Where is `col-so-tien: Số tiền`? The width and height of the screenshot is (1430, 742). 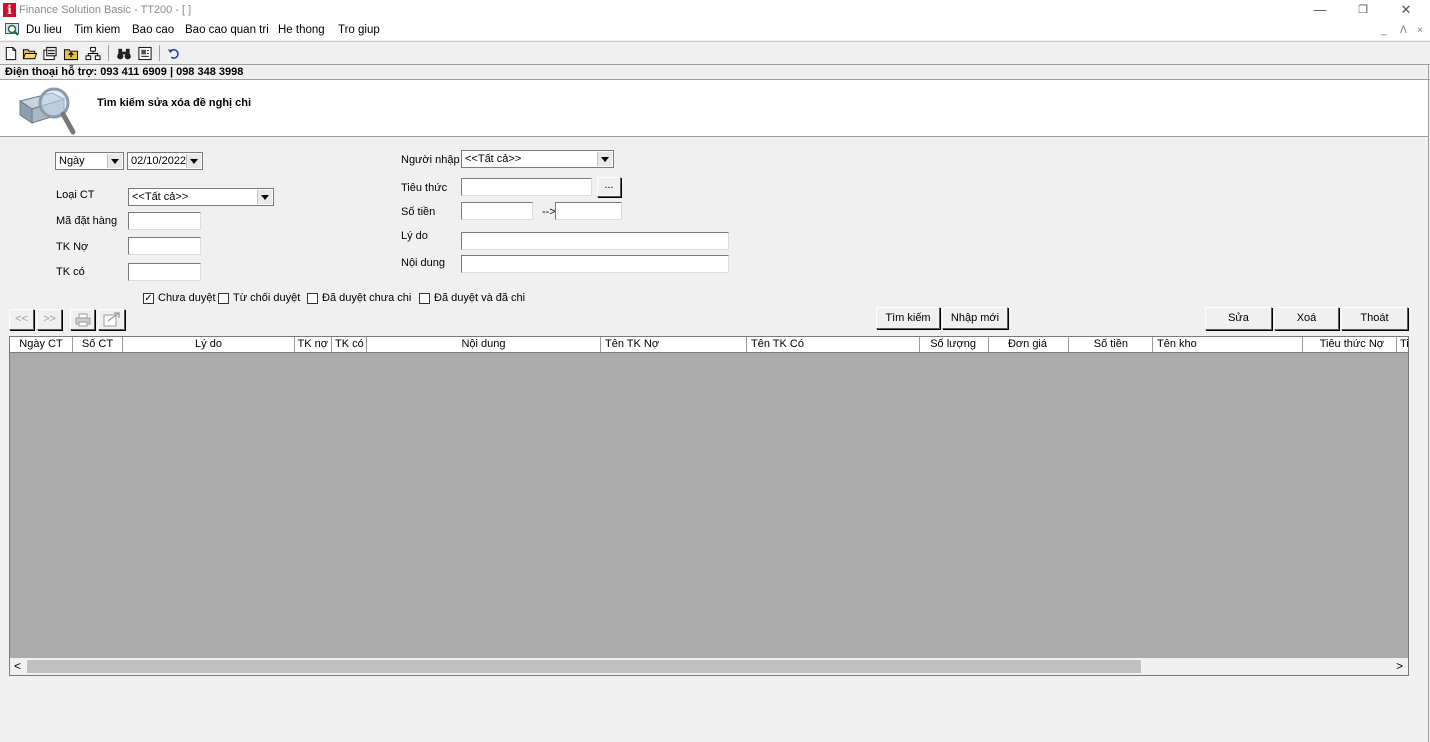 col-so-tien: Số tiền is located at coordinates (1111, 344).